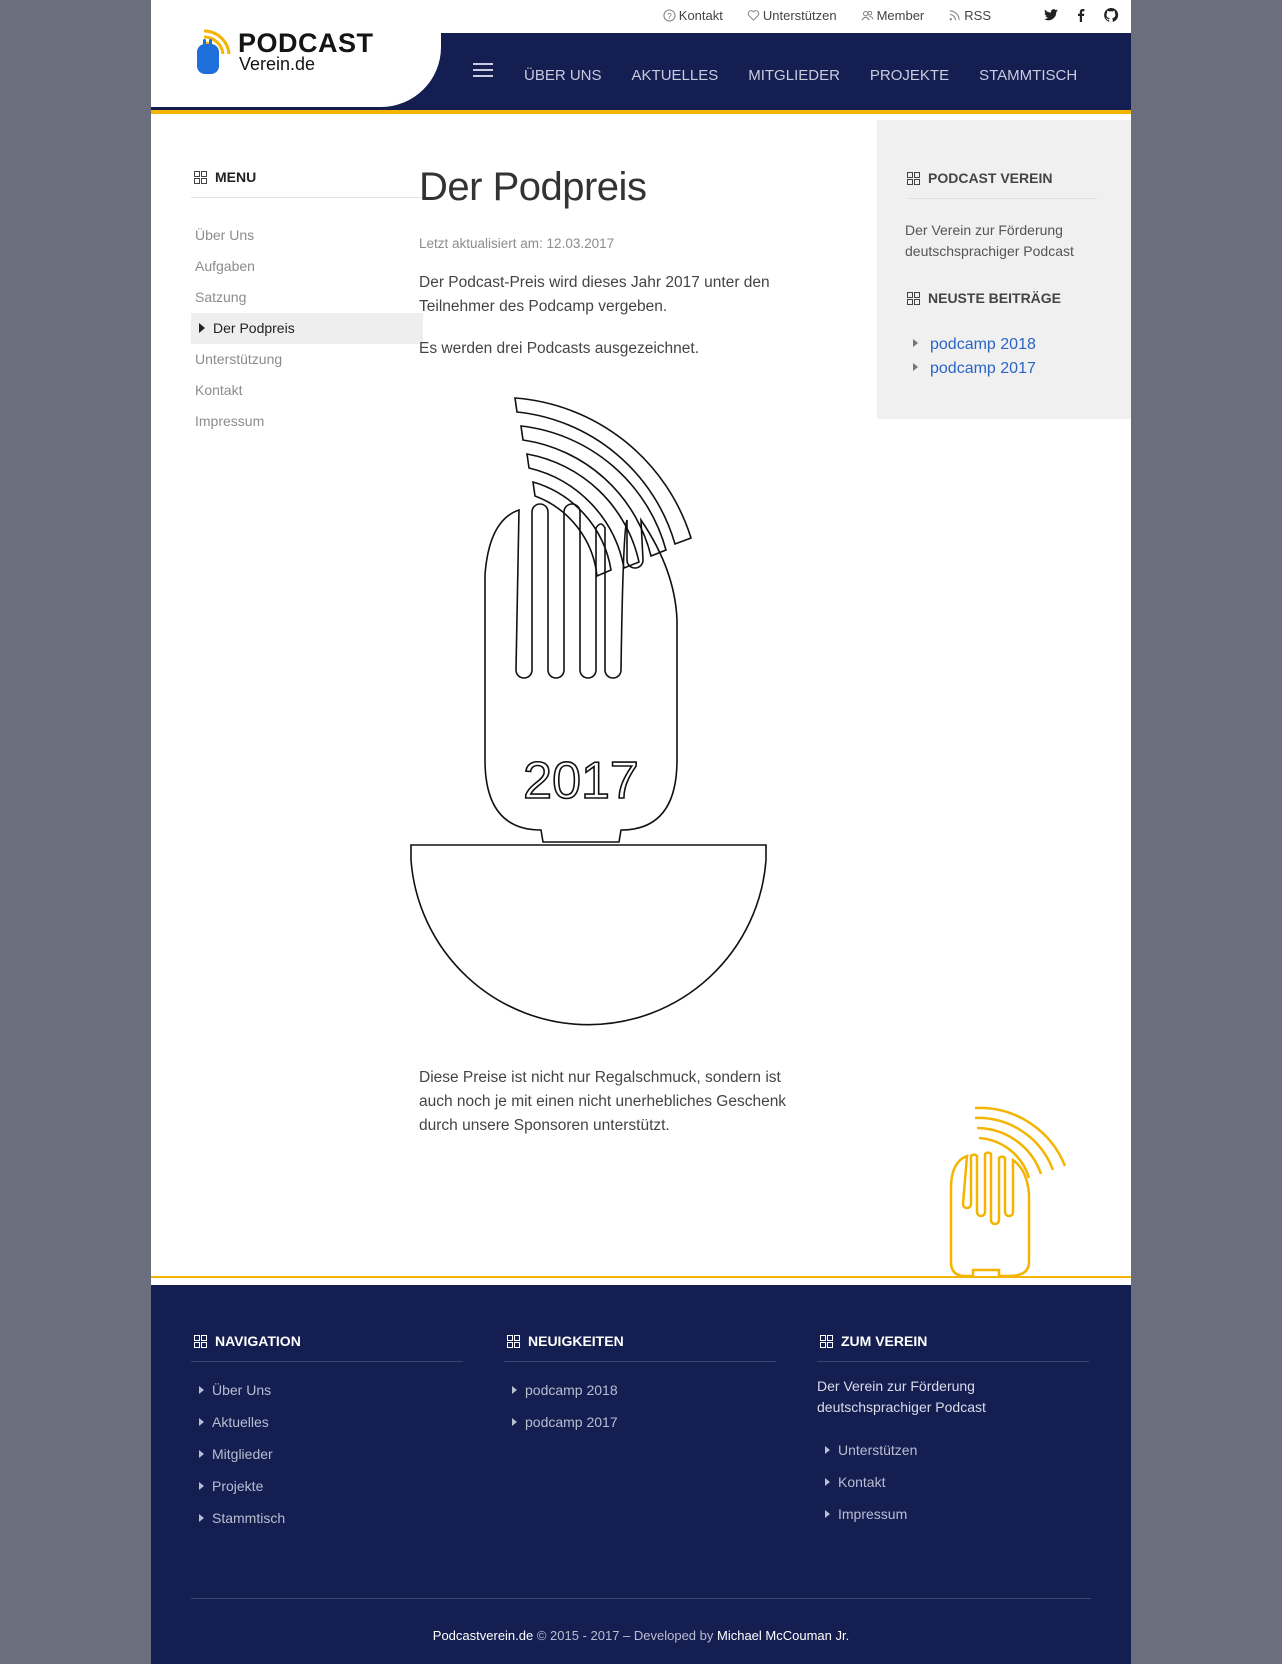 This screenshot has height=1664, width=1282. I want to click on logo: PODCAST Verein.de, so click(296, 53).